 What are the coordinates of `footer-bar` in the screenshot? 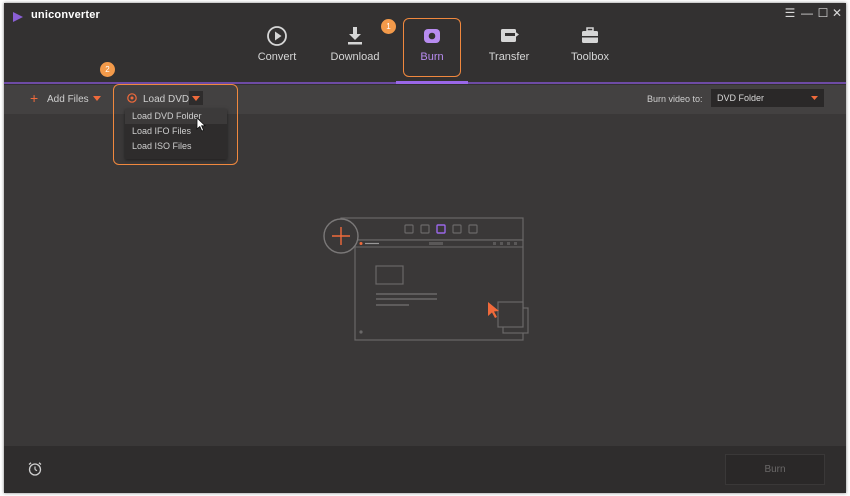 It's located at (425, 469).